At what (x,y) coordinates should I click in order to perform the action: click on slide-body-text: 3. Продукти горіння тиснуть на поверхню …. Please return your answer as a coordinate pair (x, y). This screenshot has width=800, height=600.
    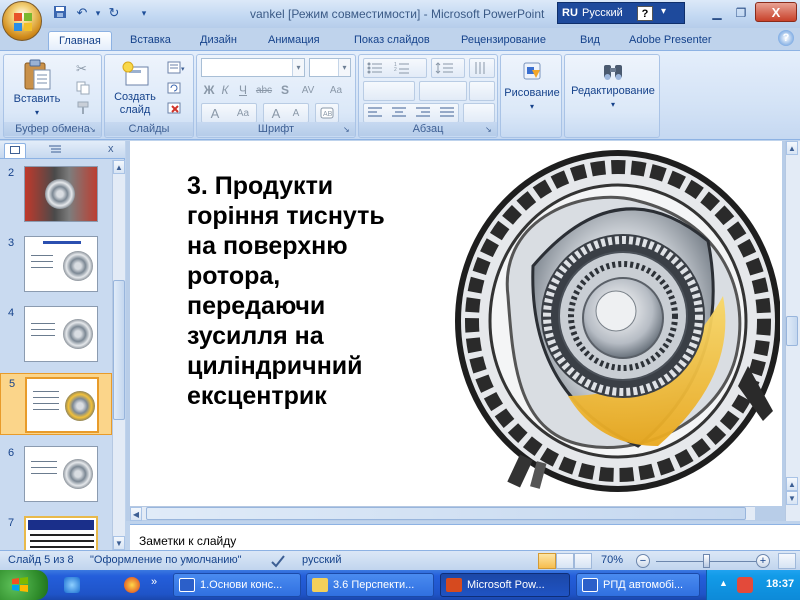
    Looking at the image, I should click on (312, 291).